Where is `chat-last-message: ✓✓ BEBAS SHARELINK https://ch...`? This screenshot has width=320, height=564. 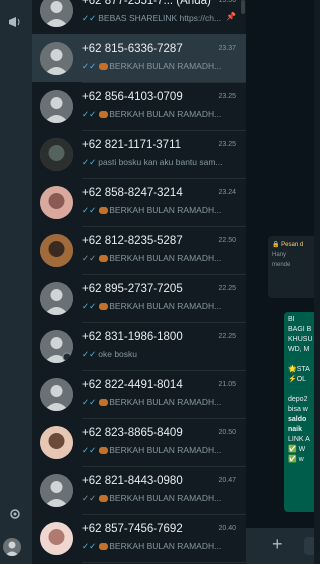 chat-last-message: ✓✓ BEBAS SHARELINK https://ch... is located at coordinates (156, 18).